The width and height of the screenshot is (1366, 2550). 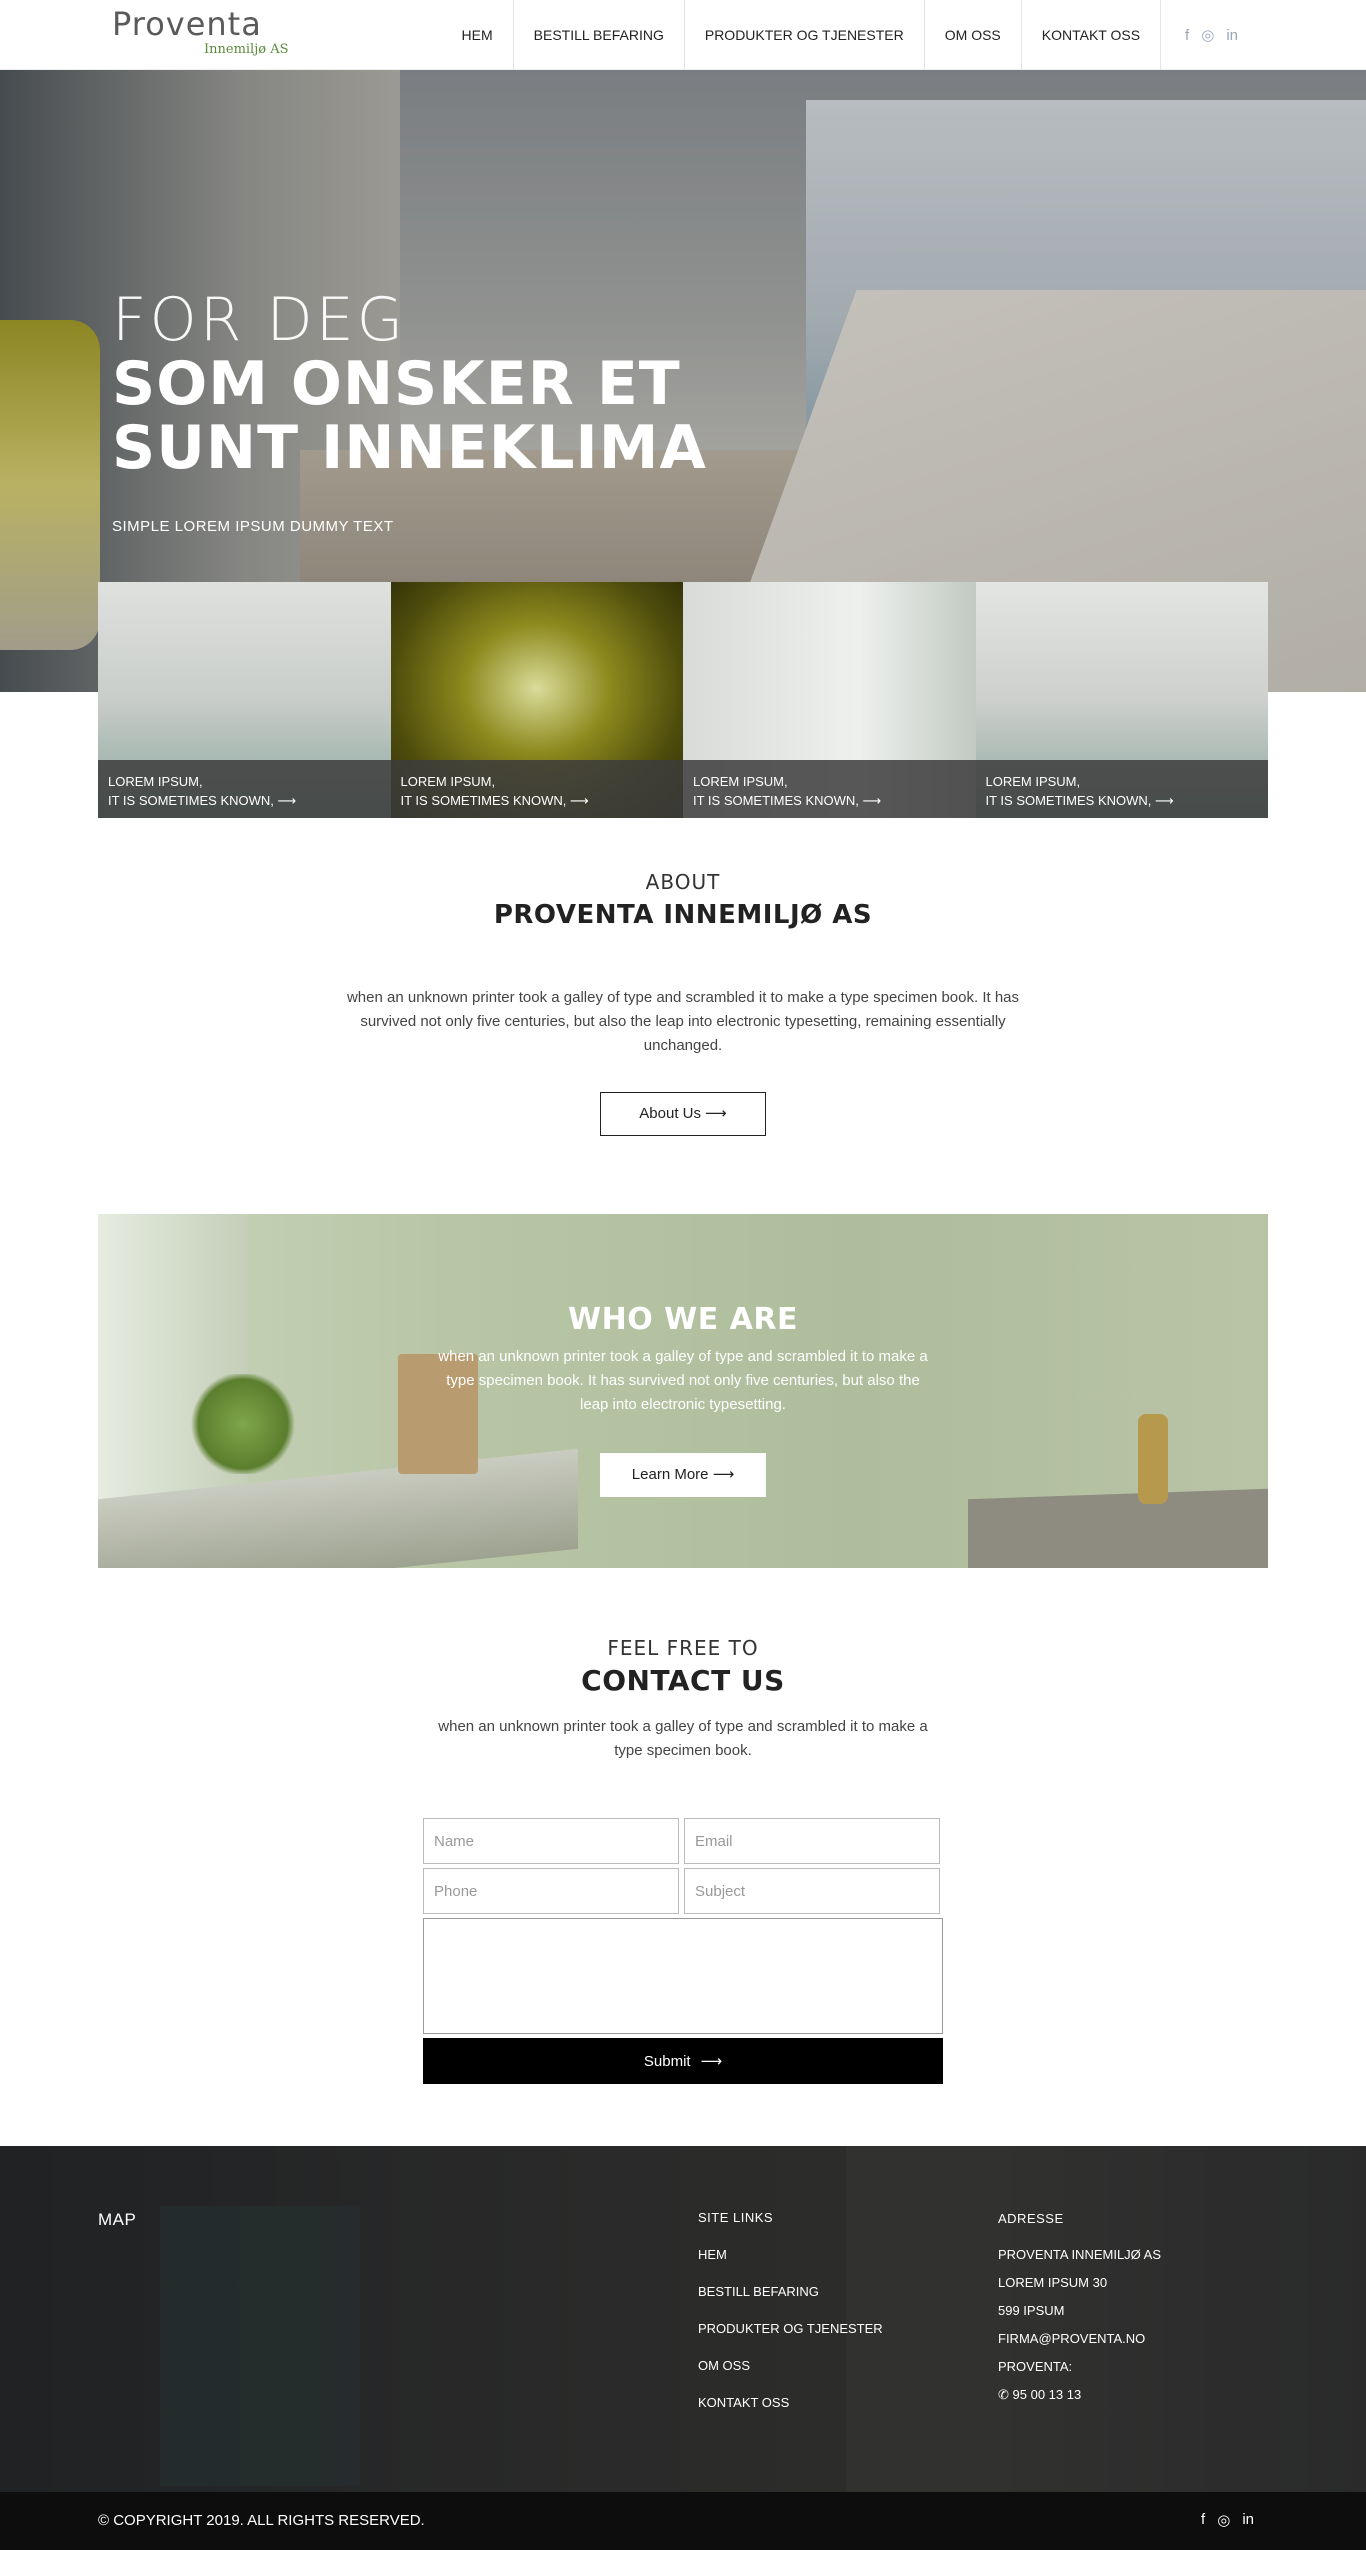 I want to click on footer-address-heading: ADRESSE, so click(x=1031, y=2218).